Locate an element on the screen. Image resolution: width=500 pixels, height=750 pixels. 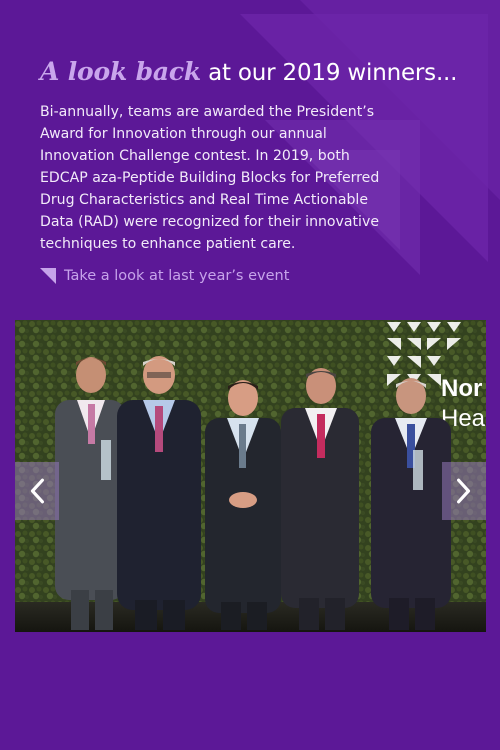
carousel-prev-button is located at coordinates (37, 491).